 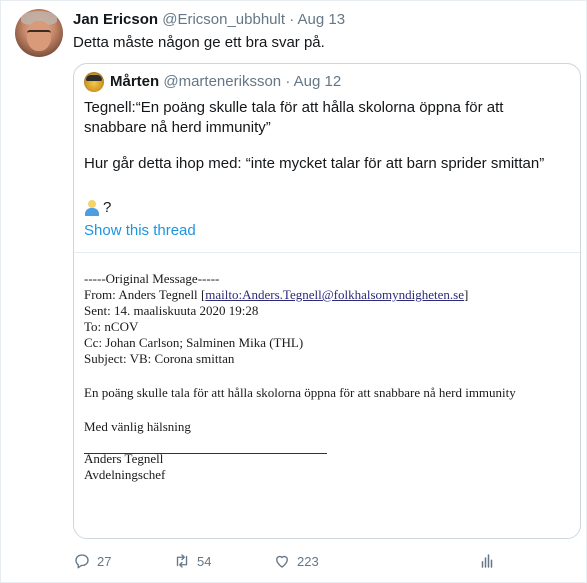 I want to click on retweet-count: 54, so click(x=204, y=561).